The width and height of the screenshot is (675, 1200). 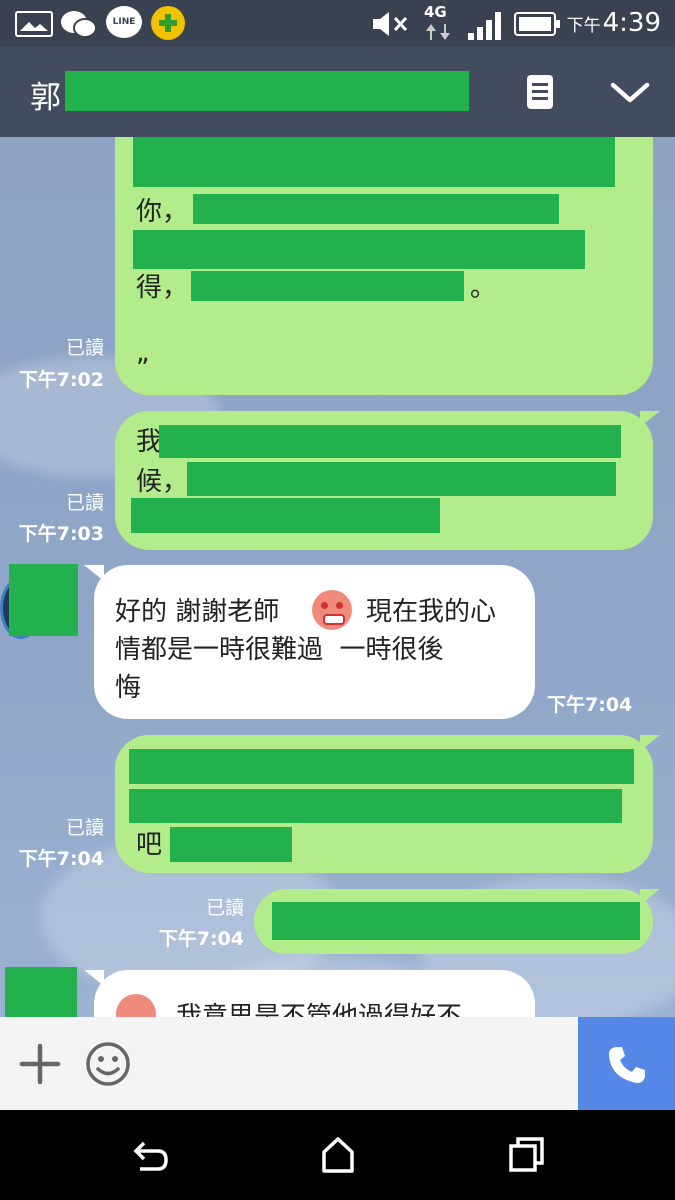 I want to click on message-timestamp: 下午7:03, so click(x=61, y=534).